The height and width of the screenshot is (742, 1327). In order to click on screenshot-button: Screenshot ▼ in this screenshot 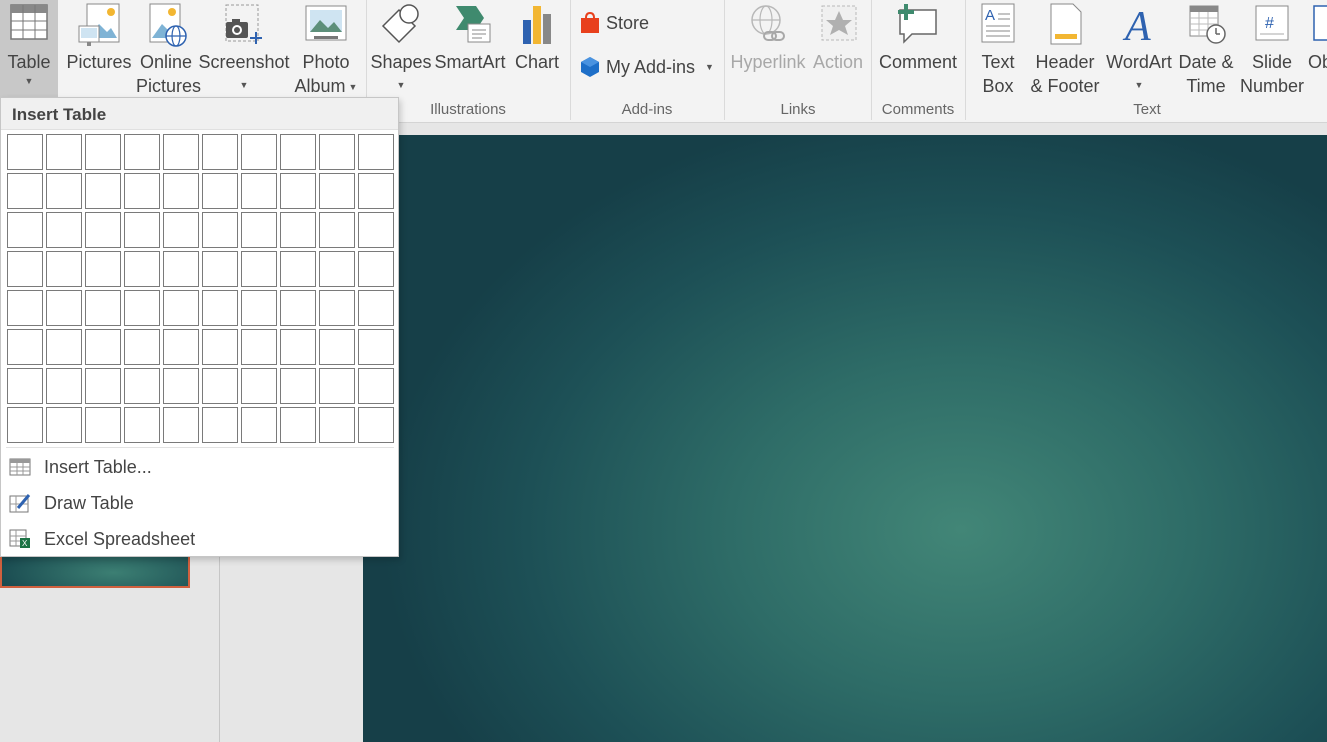, I will do `click(244, 46)`.